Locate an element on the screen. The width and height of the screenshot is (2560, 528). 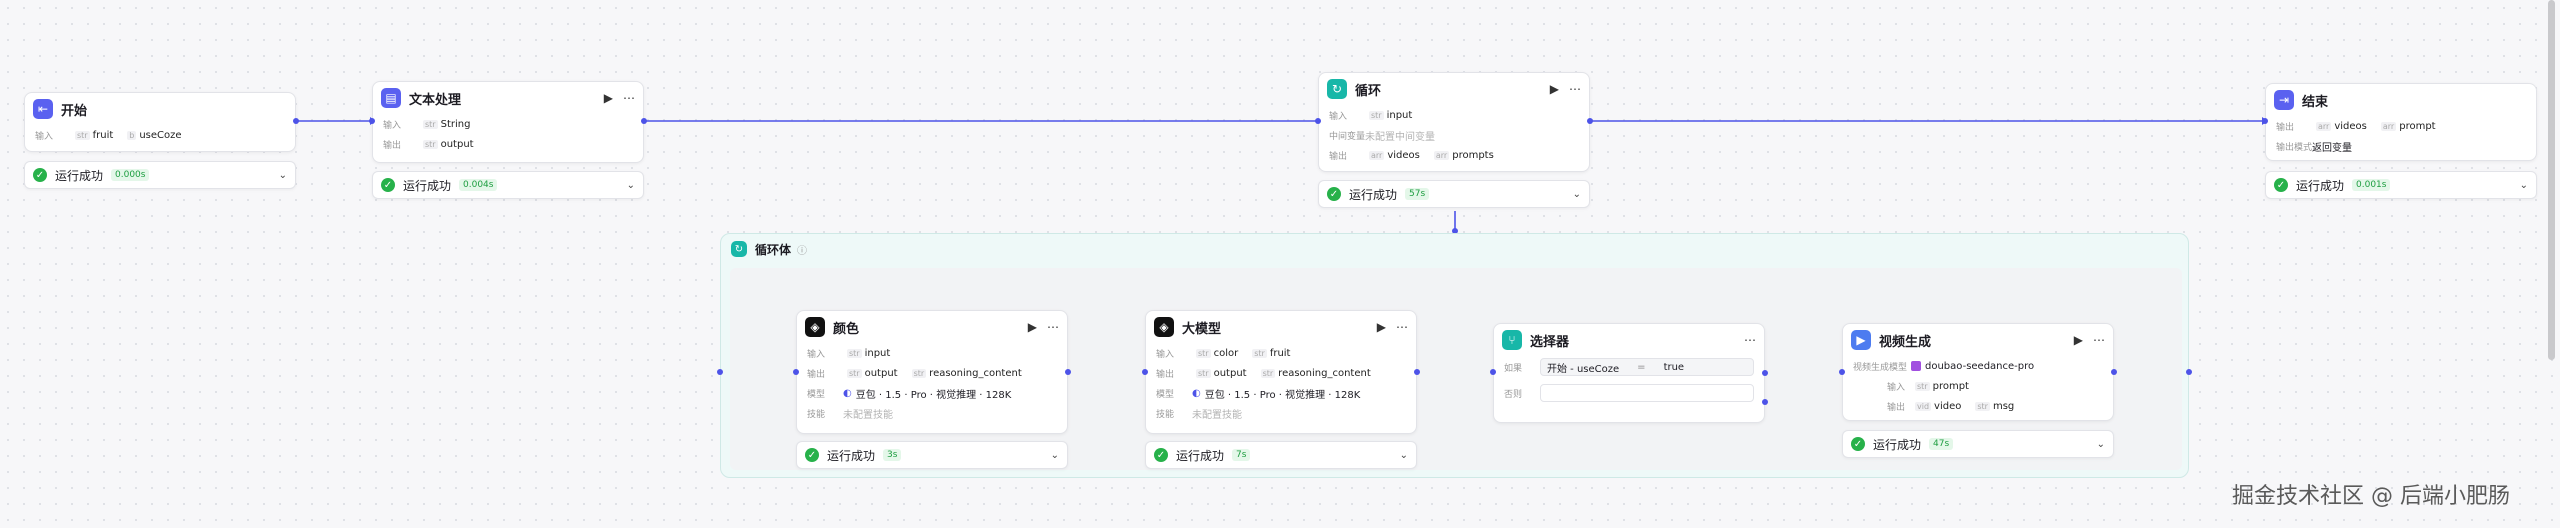
end-node: ⇥ 结束 输出 arr videos arr prompt 输出模式 返回变量 is located at coordinates (2401, 122).